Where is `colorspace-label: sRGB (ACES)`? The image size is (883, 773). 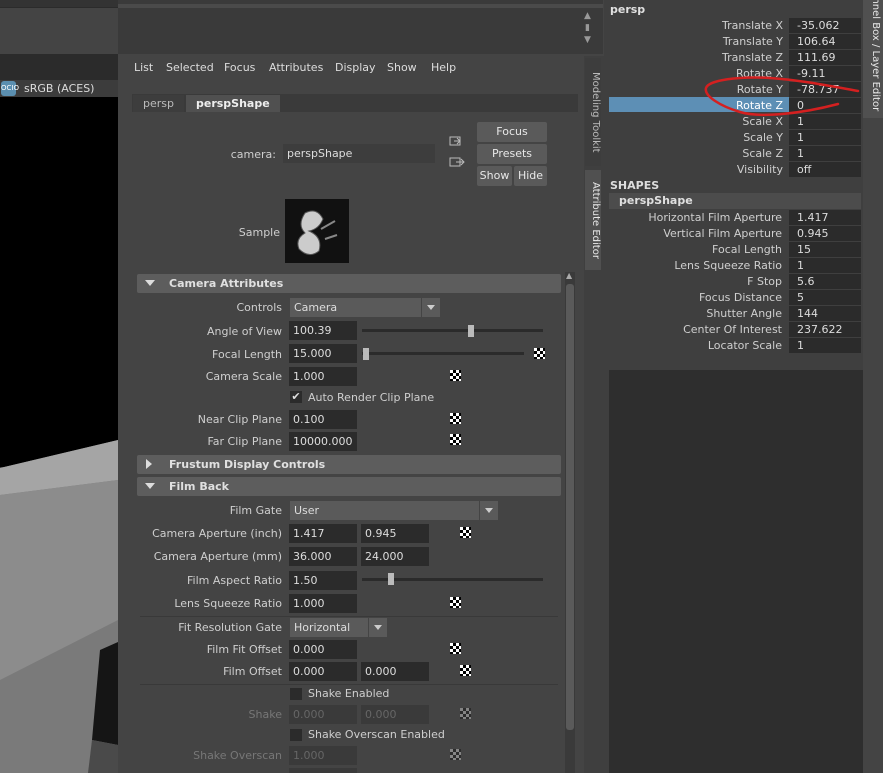
colorspace-label: sRGB (ACES) is located at coordinates (59, 88).